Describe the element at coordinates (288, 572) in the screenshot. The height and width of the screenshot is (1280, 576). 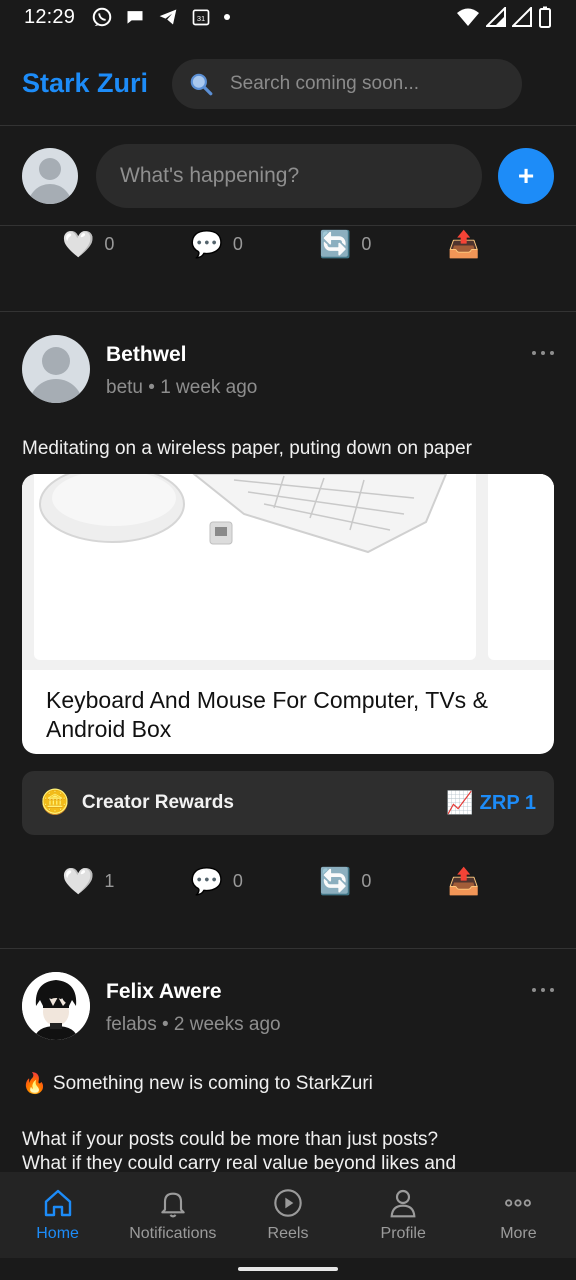
I see `link-preview-image` at that location.